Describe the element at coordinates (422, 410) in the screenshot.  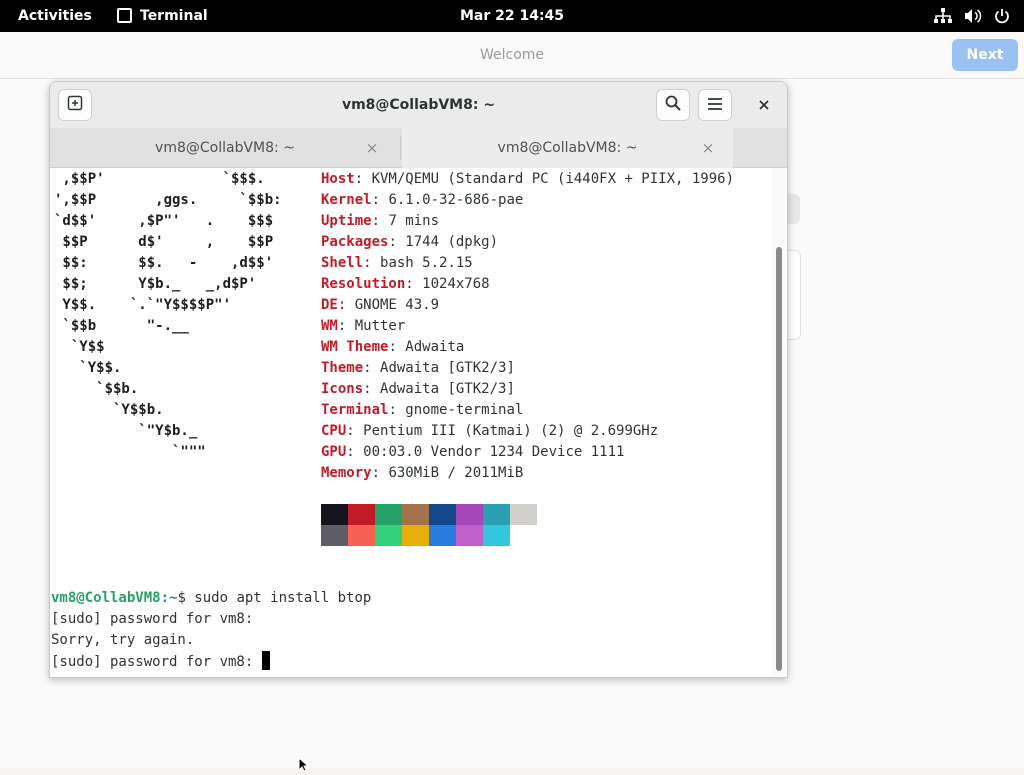
I see `info-line-terminal: Terminal: gnome-terminal` at that location.